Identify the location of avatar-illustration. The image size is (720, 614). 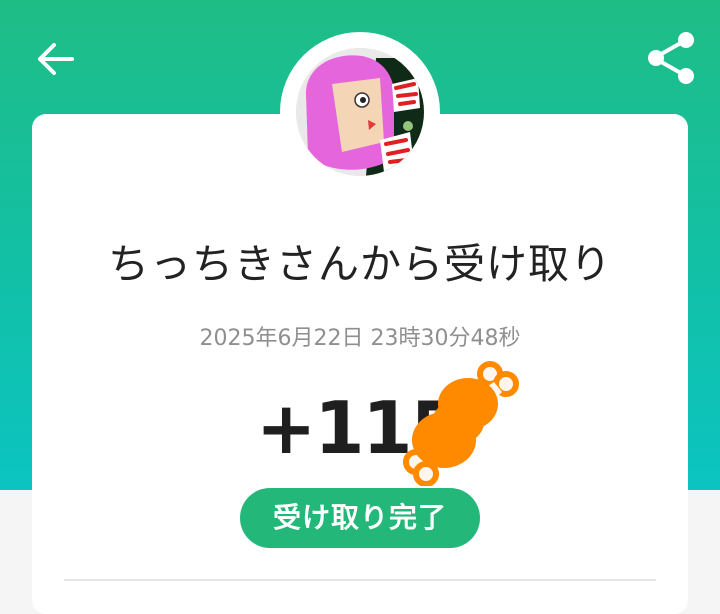
(360, 112).